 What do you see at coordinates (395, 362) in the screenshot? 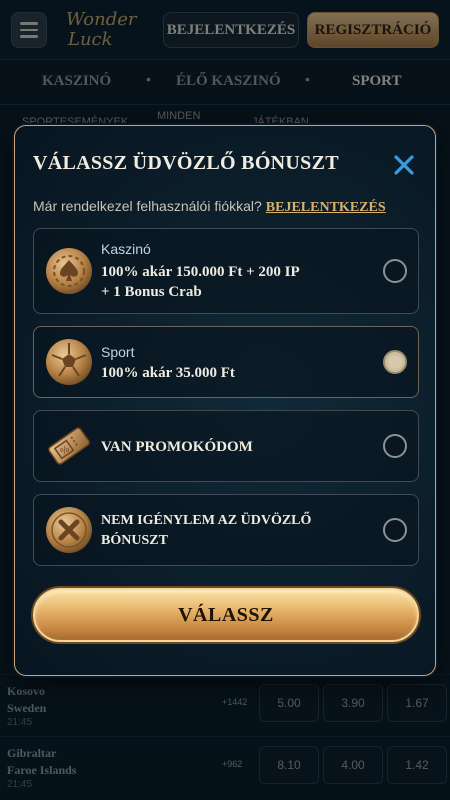
I see `option-radio-selected` at bounding box center [395, 362].